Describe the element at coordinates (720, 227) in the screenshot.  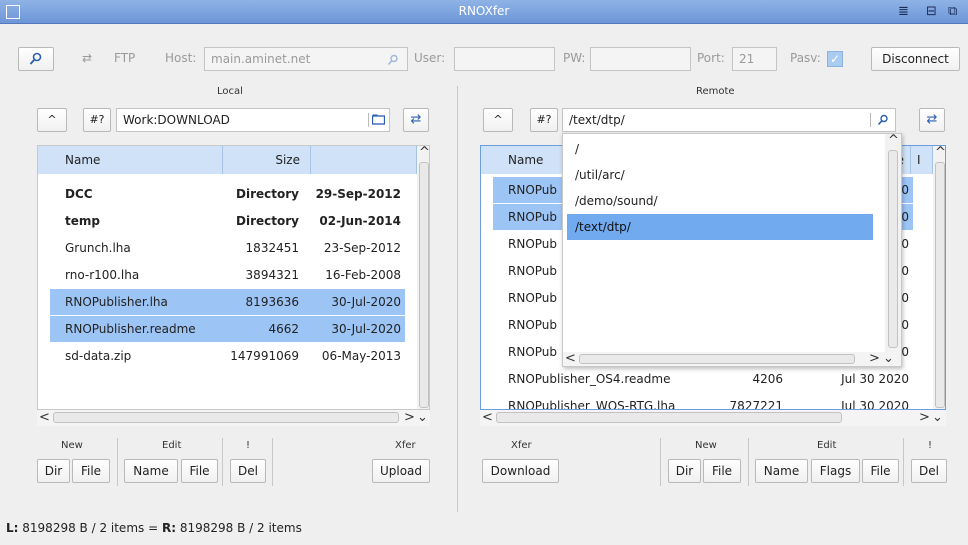
I see `path-history-item: /text/dtp/` at that location.